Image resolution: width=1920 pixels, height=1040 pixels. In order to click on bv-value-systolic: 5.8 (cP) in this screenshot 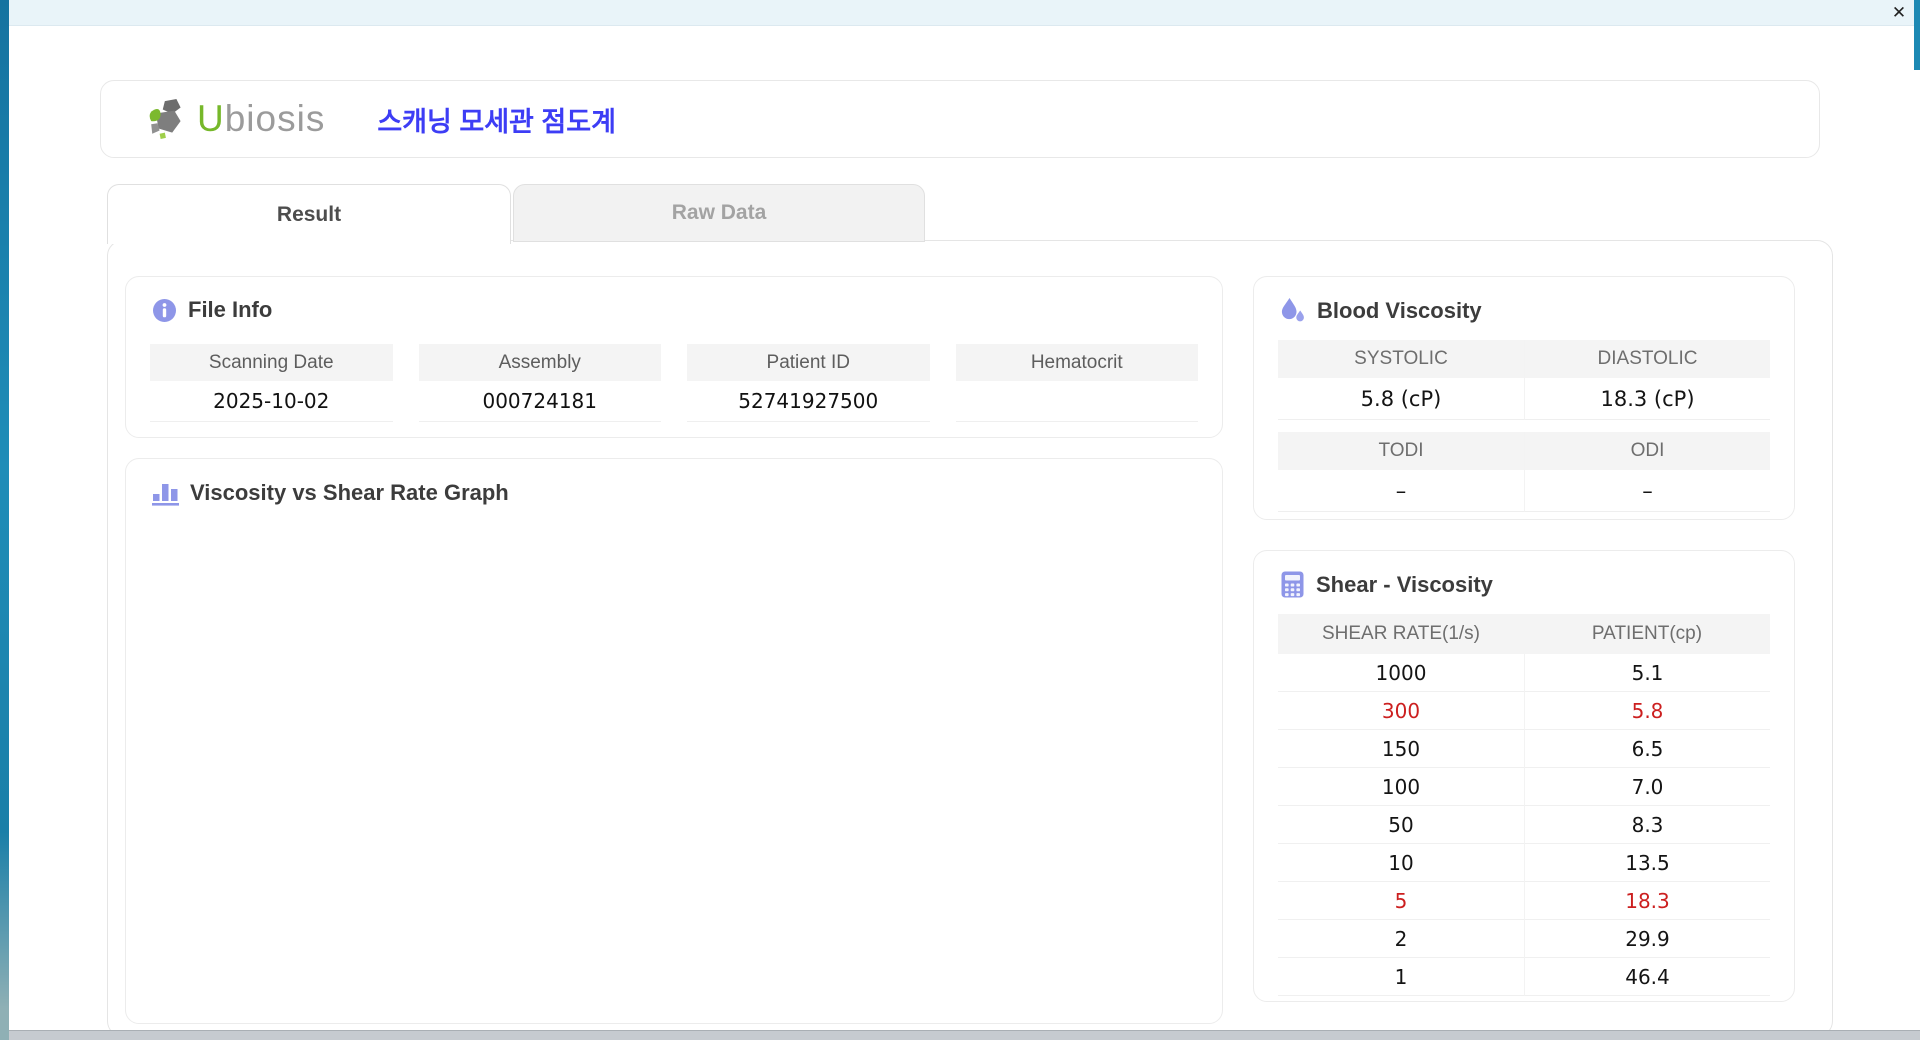, I will do `click(1401, 399)`.